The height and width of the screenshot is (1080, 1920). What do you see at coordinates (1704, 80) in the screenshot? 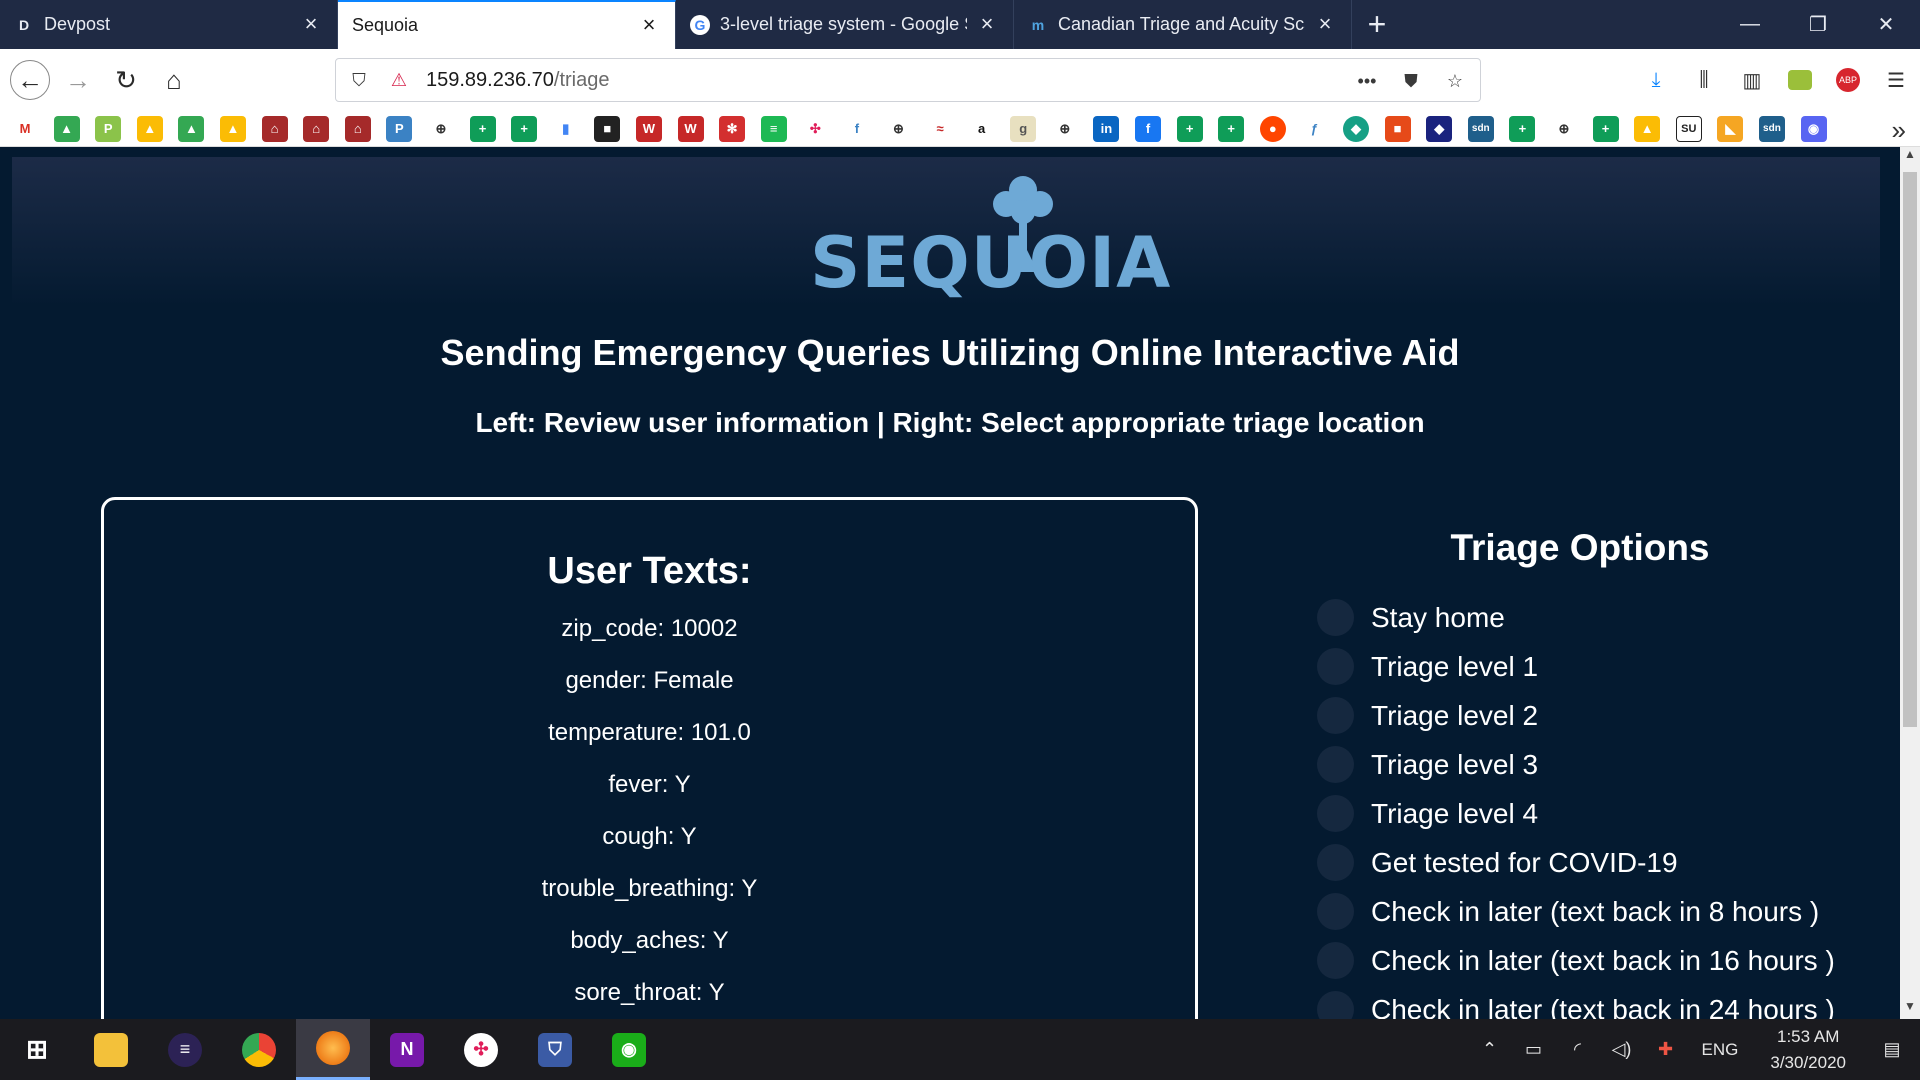
I see `library-icon: ⫼` at bounding box center [1704, 80].